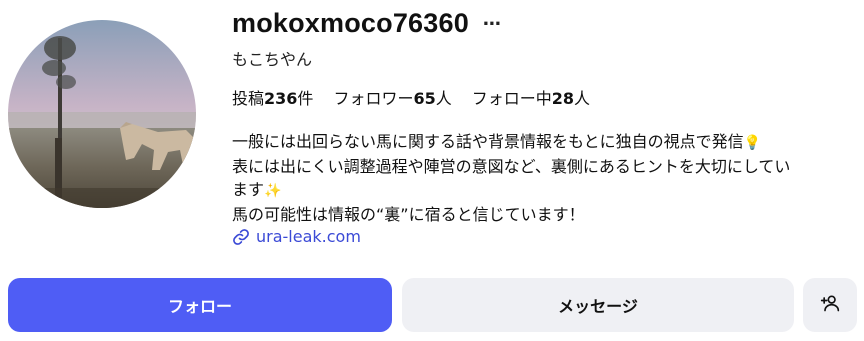 The width and height of the screenshot is (864, 341). Describe the element at coordinates (511, 98) in the screenshot. I see `following-label: フォロー中` at that location.